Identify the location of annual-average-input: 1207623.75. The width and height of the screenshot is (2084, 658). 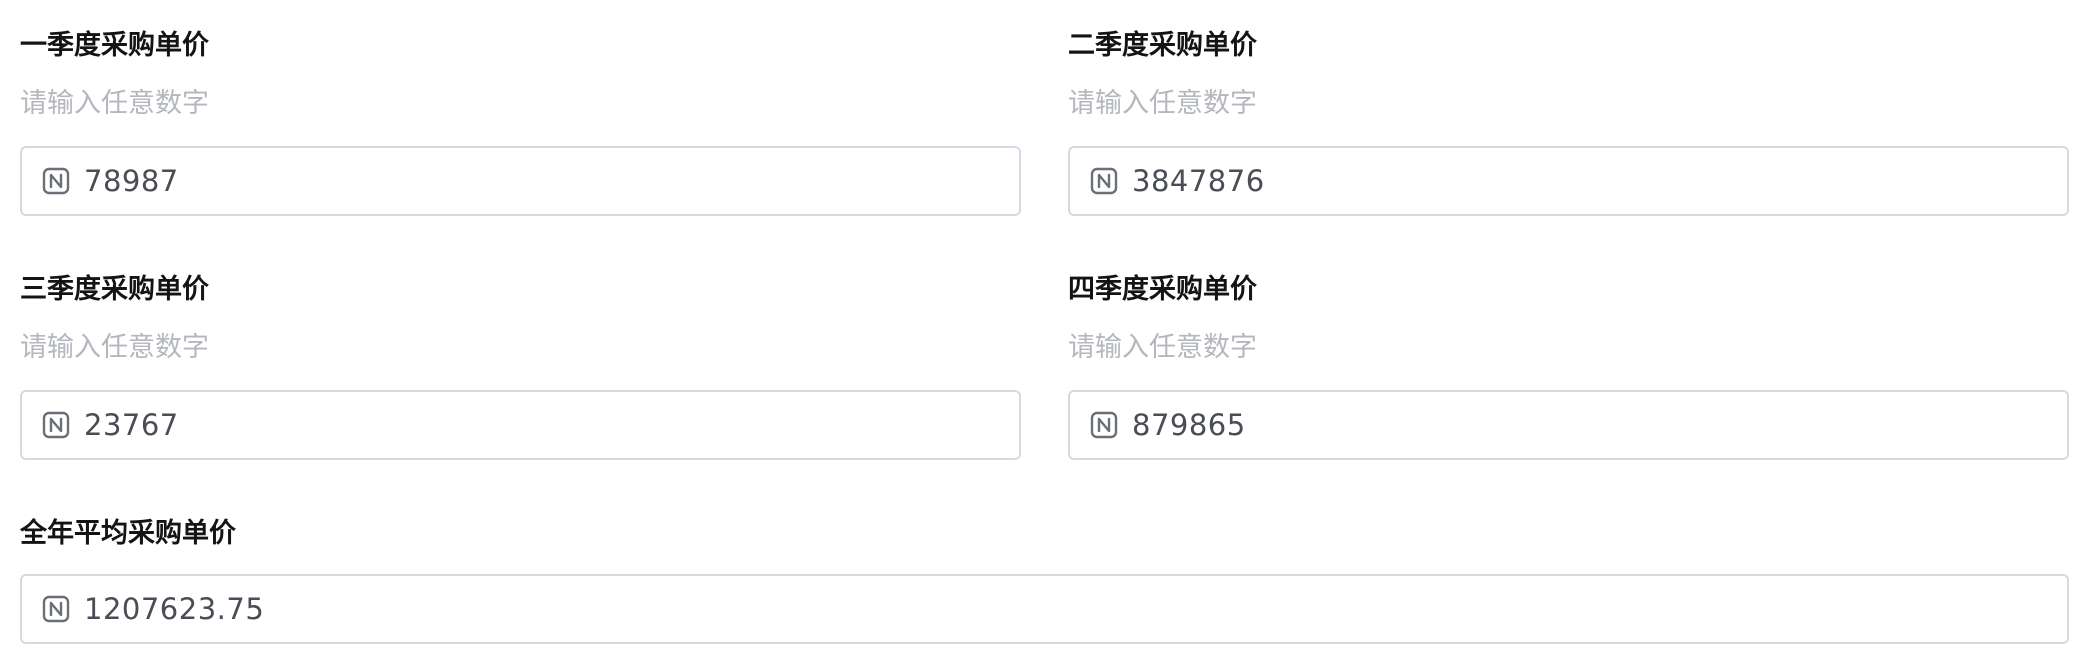
(1044, 609).